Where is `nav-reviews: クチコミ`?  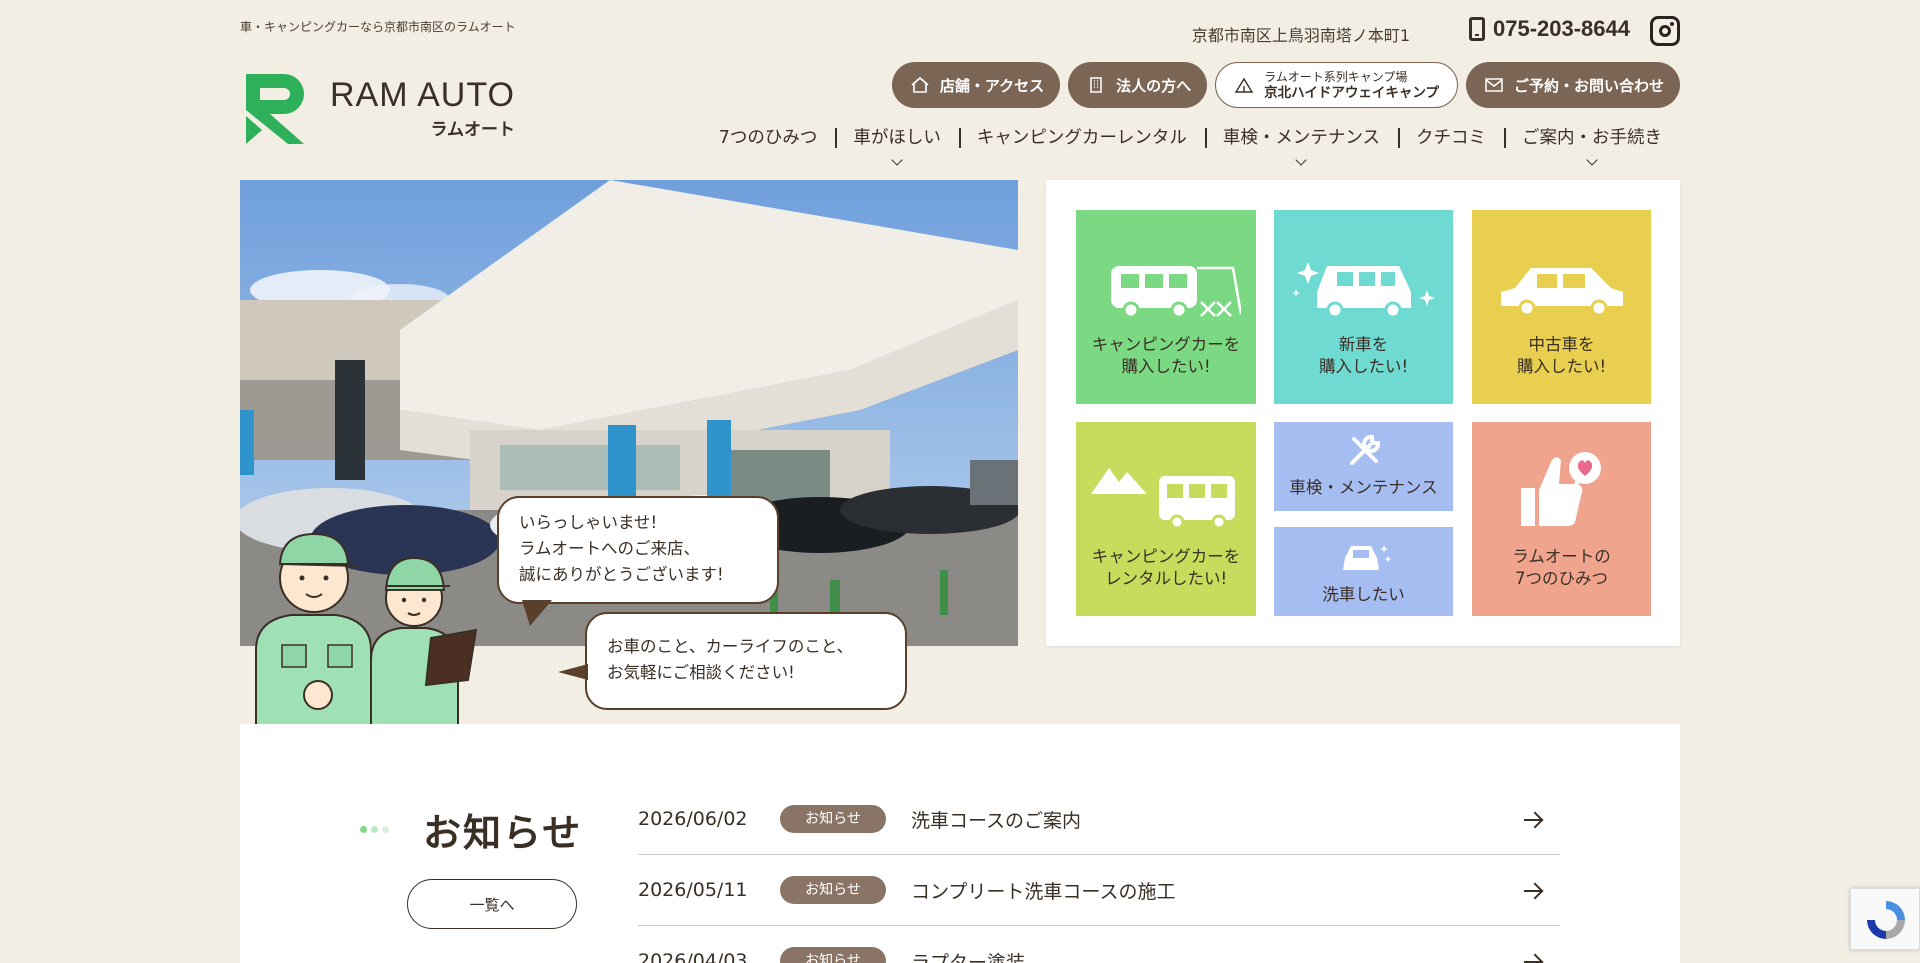
nav-reviews: クチコミ is located at coordinates (1451, 138).